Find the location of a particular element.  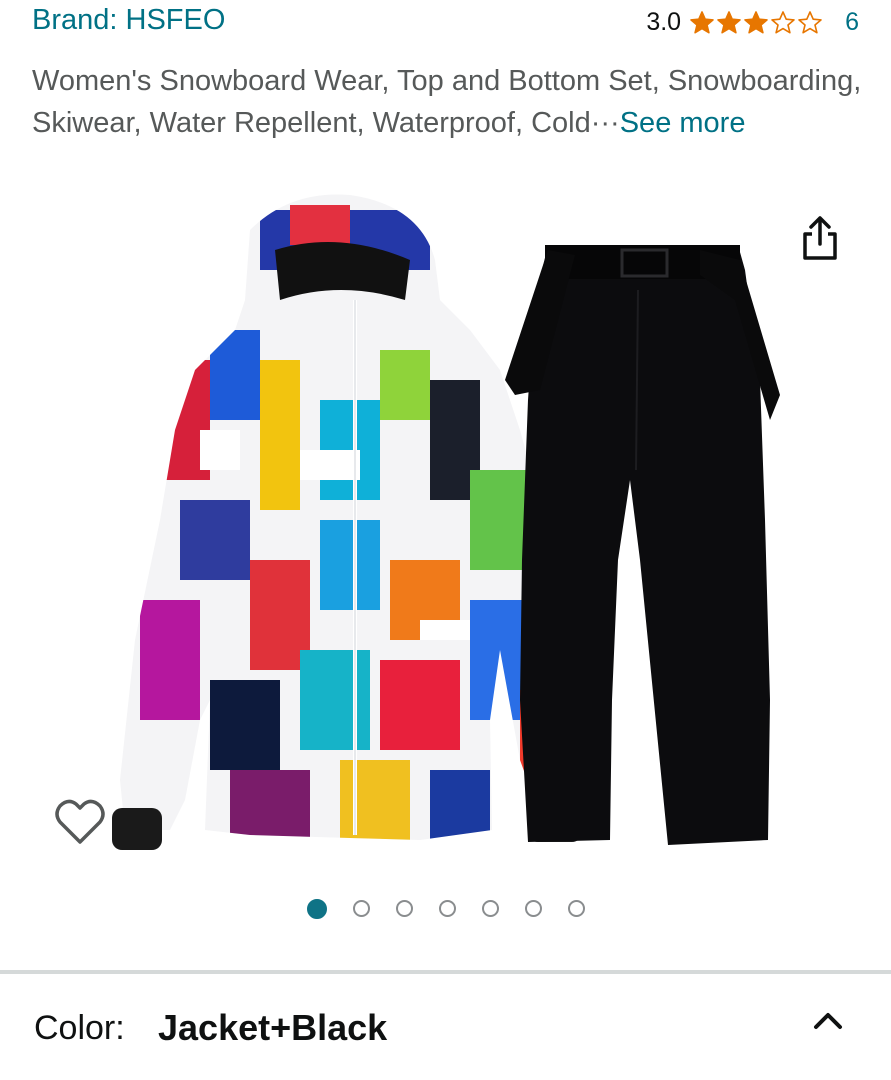

color-selector: Color: Jacket+Black is located at coordinates (445, 1027).